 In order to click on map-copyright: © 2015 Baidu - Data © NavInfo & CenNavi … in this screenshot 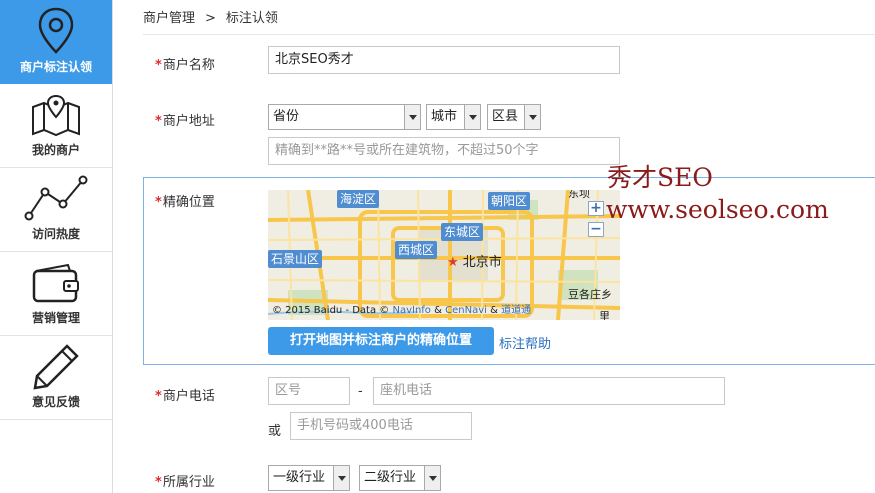, I will do `click(402, 310)`.